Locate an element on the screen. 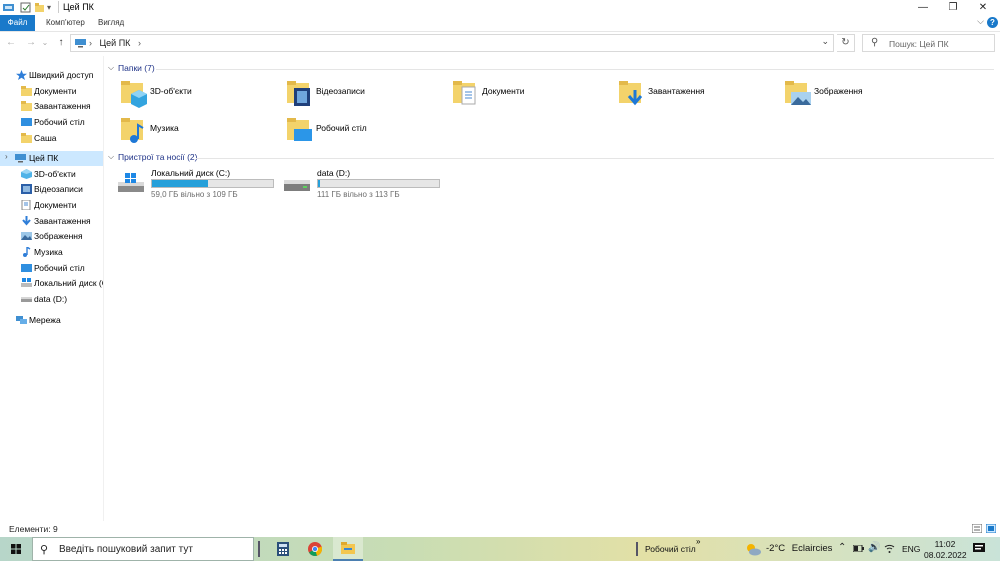 The width and height of the screenshot is (1000, 561). desktop-icon is located at coordinates (26, 122).